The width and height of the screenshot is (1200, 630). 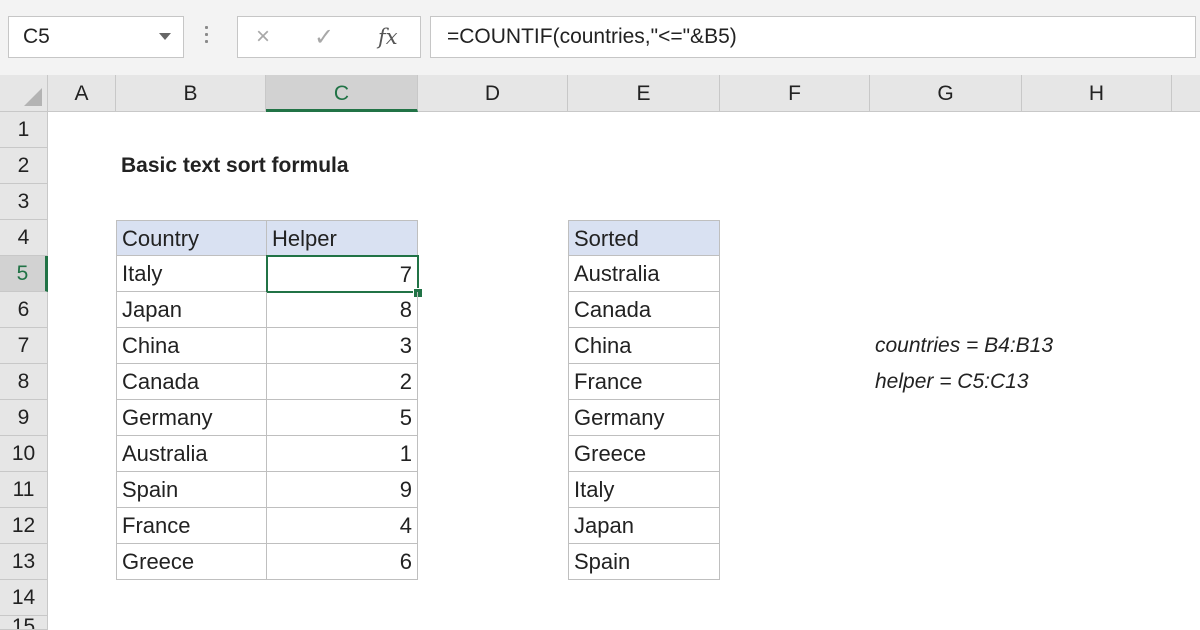 What do you see at coordinates (24, 623) in the screenshot?
I see `row-header-15: 15` at bounding box center [24, 623].